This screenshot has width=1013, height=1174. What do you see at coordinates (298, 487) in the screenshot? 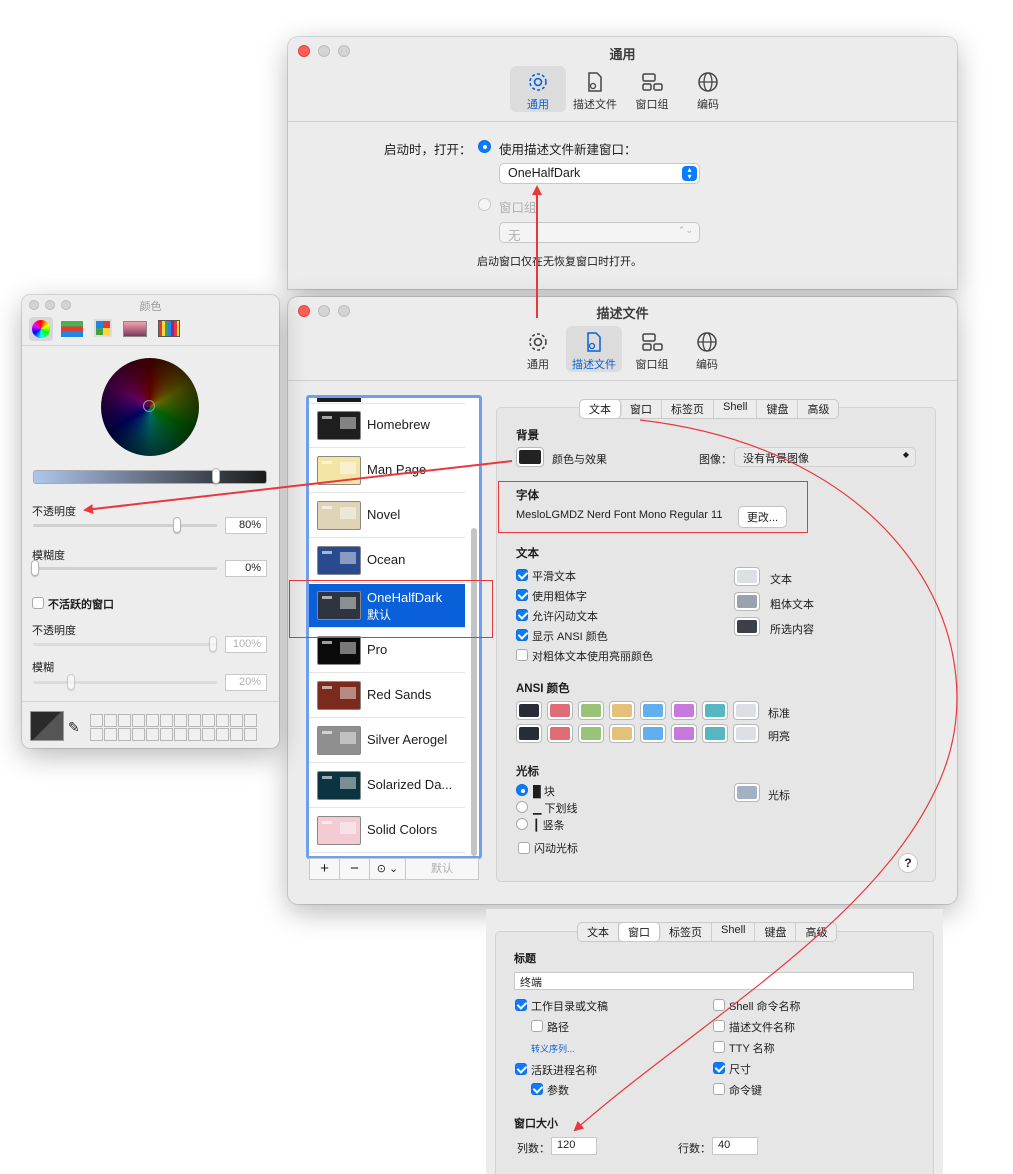
I see `arrow-color-to-opacity` at bounding box center [298, 487].